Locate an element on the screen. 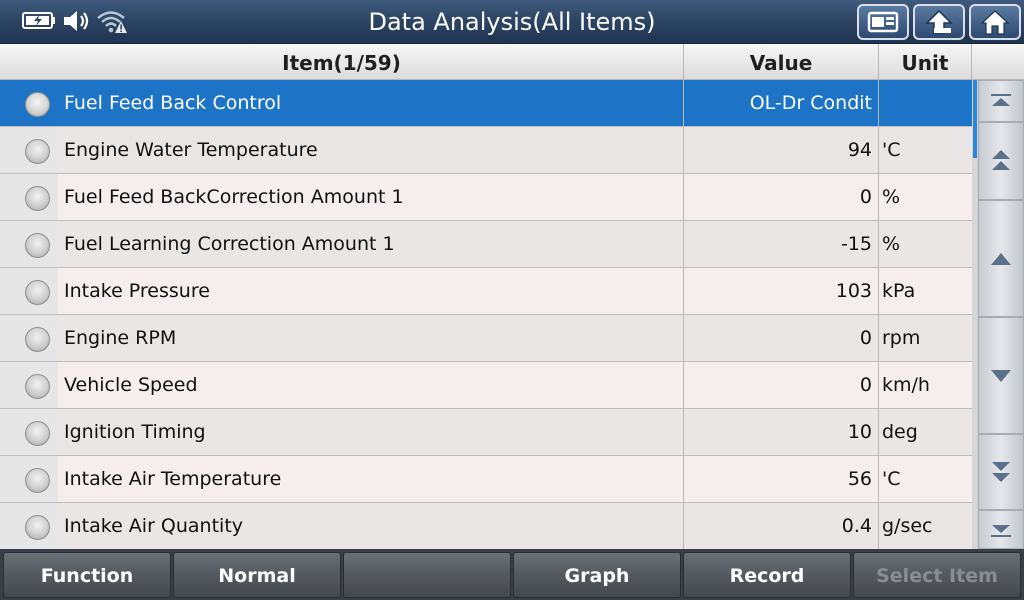 The width and height of the screenshot is (1024, 600). scroll-bottom-button is located at coordinates (1001, 529).